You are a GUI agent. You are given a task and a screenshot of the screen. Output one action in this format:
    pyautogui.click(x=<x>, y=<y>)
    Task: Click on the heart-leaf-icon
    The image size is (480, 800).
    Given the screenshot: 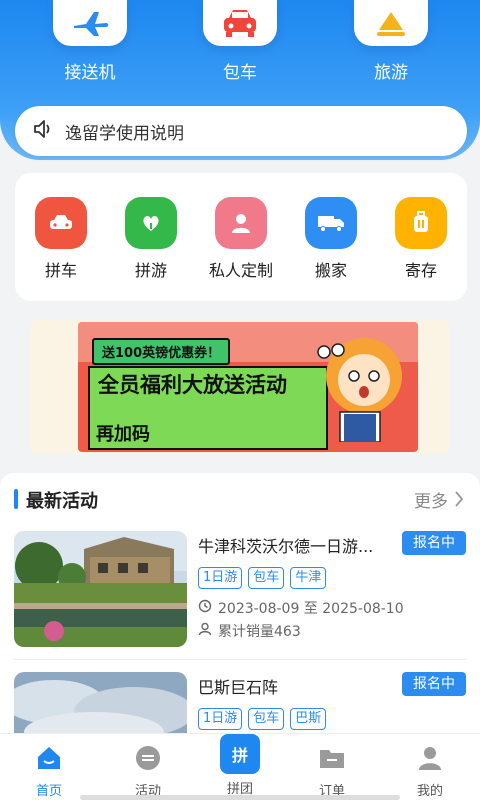 What is the action you would take?
    pyautogui.click(x=151, y=223)
    